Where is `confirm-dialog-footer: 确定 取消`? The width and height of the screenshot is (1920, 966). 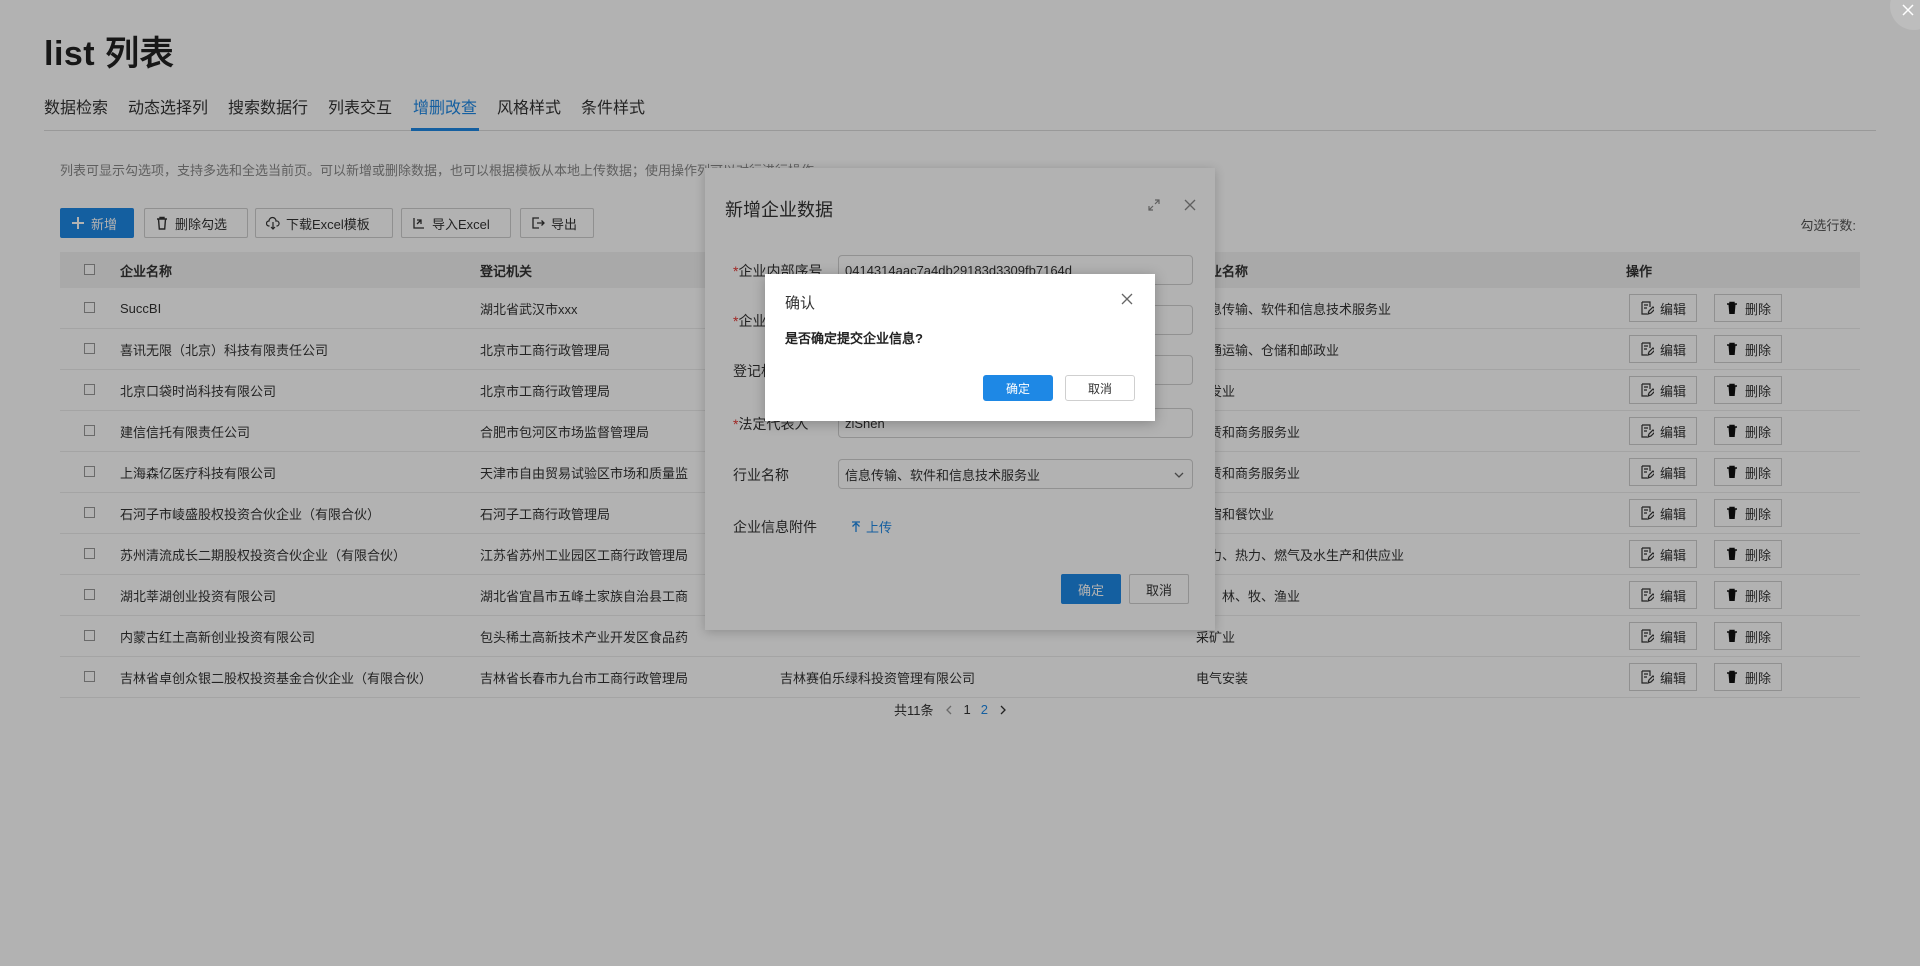 confirm-dialog-footer: 确定 取消 is located at coordinates (1059, 388).